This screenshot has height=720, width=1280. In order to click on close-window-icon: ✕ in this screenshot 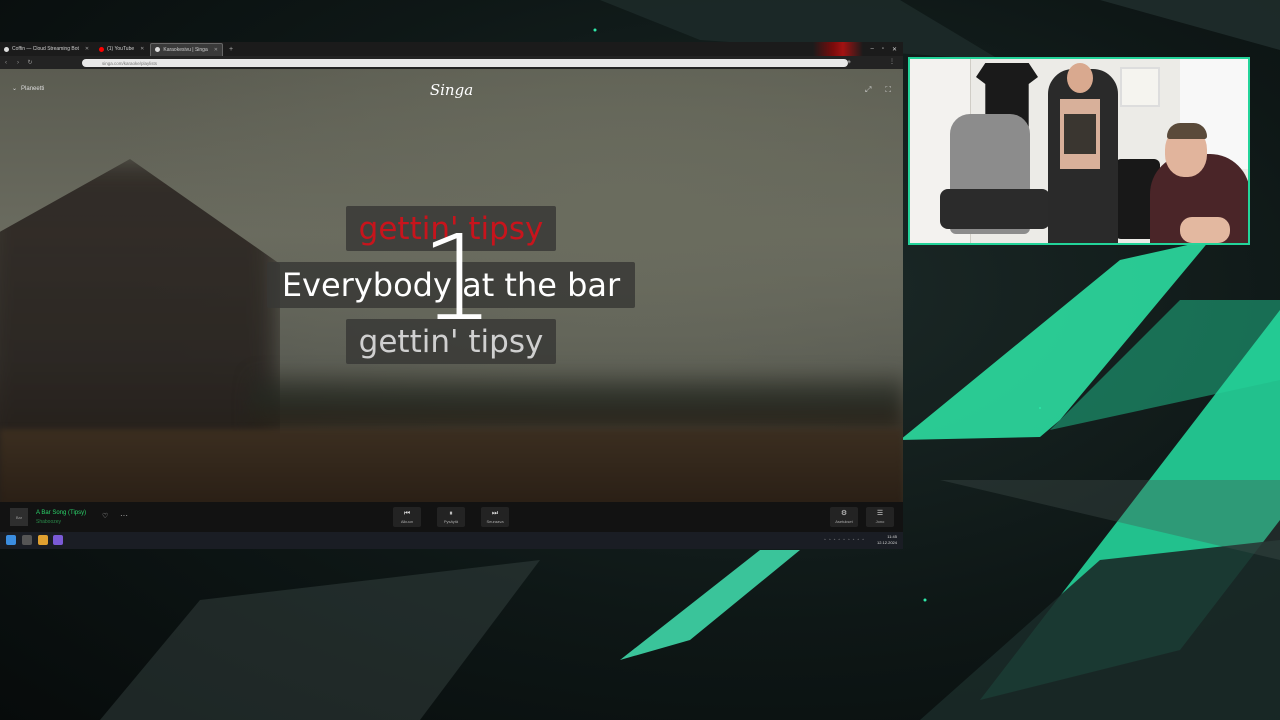, I will do `click(894, 49)`.